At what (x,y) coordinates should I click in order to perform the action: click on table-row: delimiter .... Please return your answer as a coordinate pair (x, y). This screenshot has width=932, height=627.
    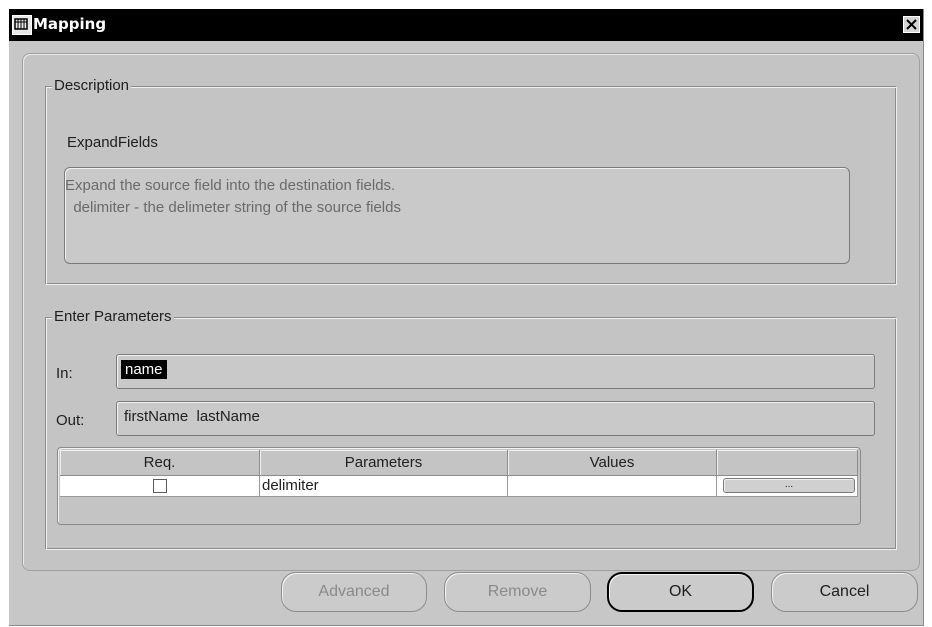
    Looking at the image, I should click on (459, 486).